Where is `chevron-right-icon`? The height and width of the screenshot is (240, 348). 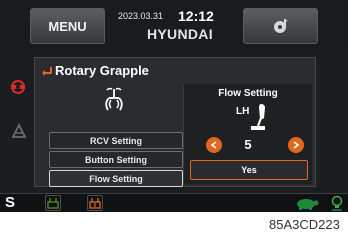
chevron-right-icon is located at coordinates (296, 145).